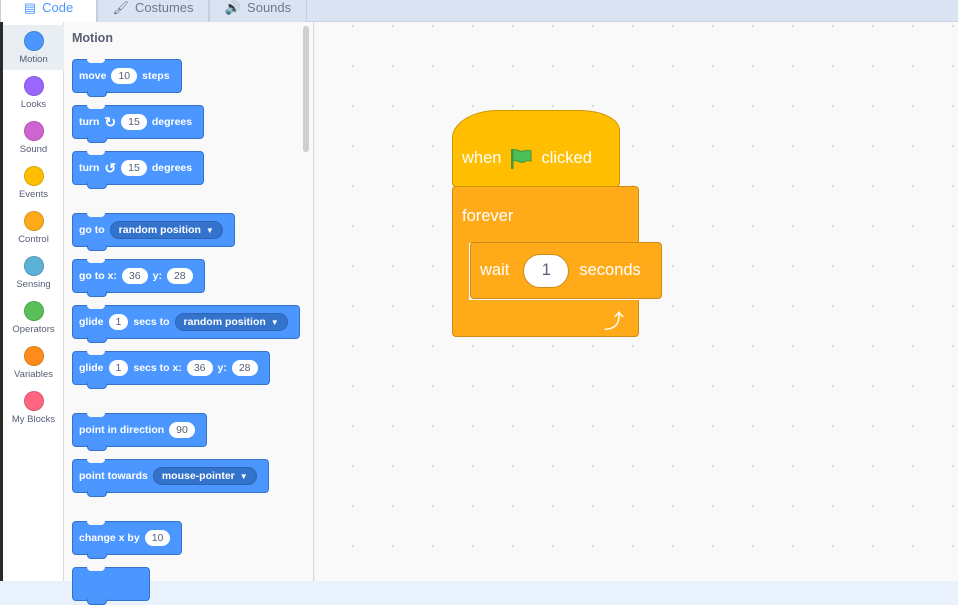 This screenshot has height=605, width=958. What do you see at coordinates (479, 11) in the screenshot?
I see `editor-tab-bar: ▤ Code 🖌 Costumes 🔊 Sounds` at bounding box center [479, 11].